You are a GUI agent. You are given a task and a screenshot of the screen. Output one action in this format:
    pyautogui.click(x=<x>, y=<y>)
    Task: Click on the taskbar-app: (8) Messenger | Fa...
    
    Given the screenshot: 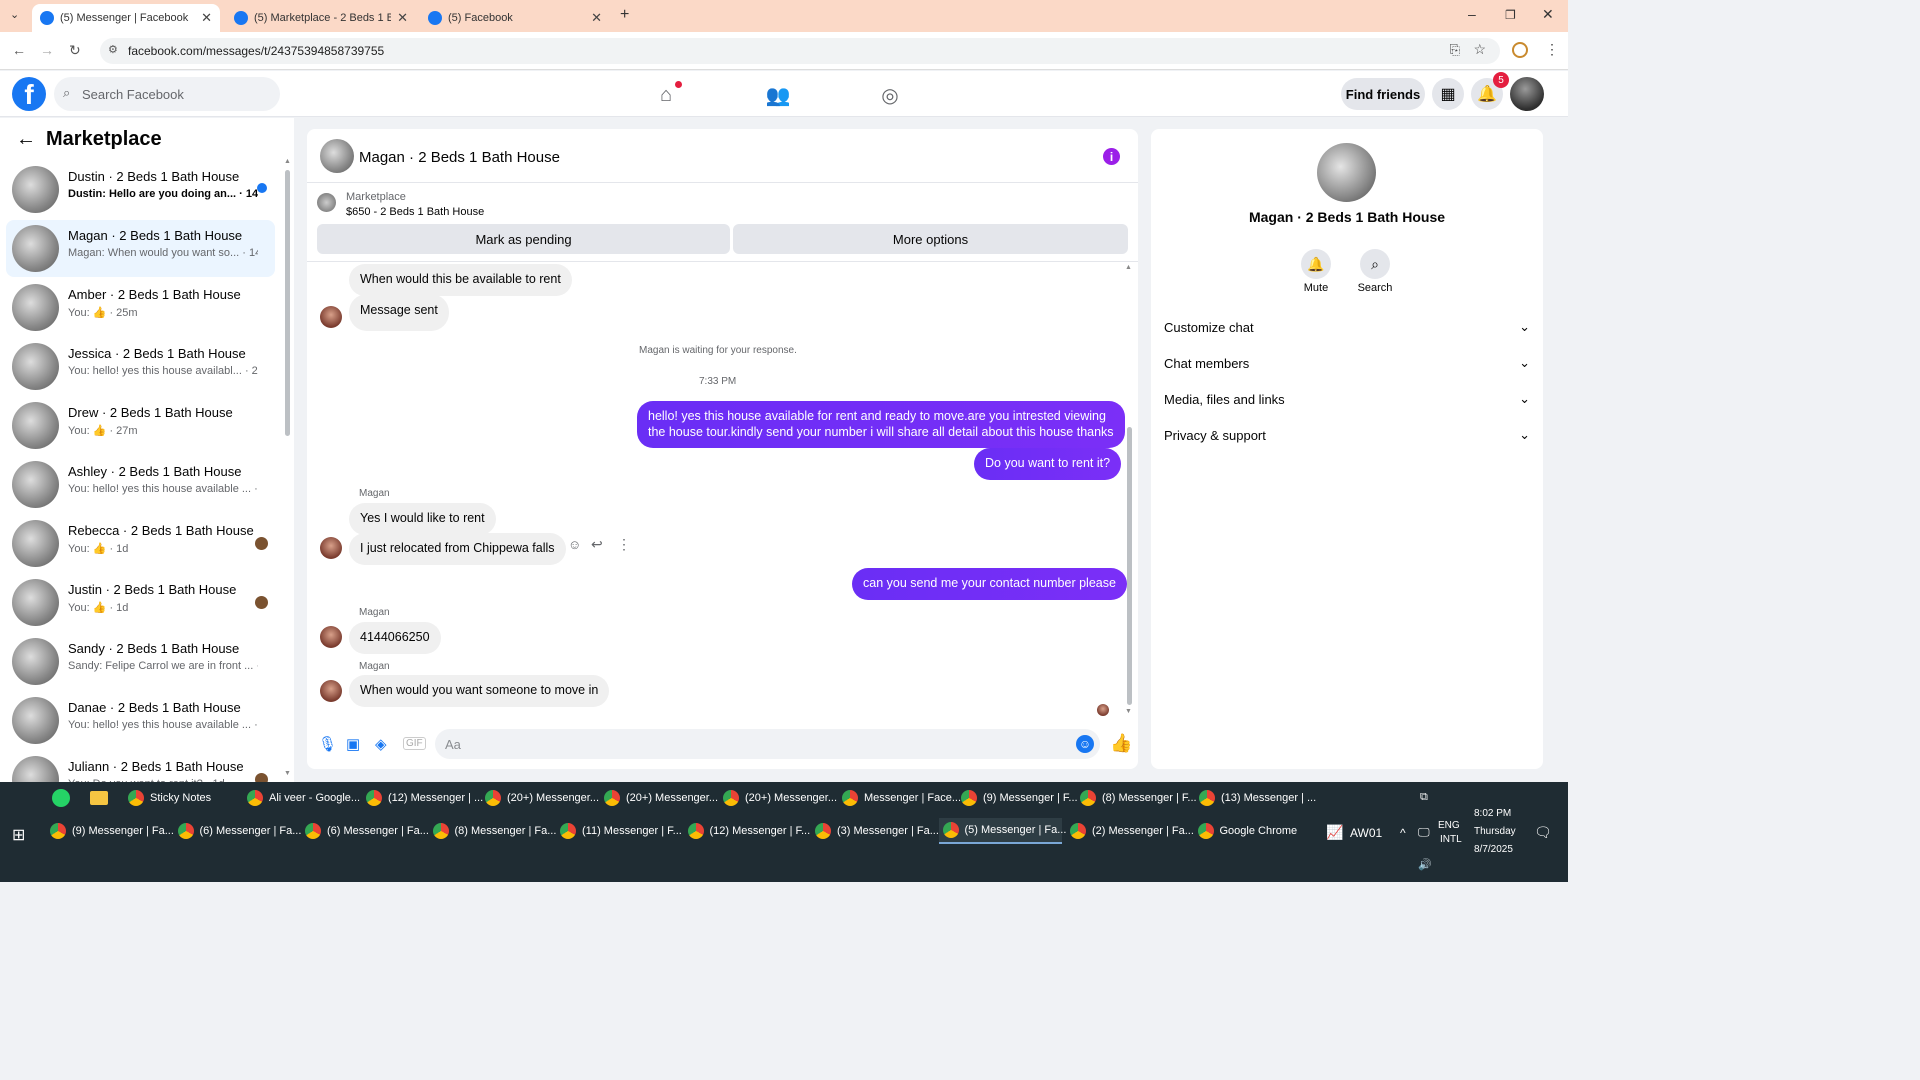 What is the action you would take?
    pyautogui.click(x=492, y=831)
    